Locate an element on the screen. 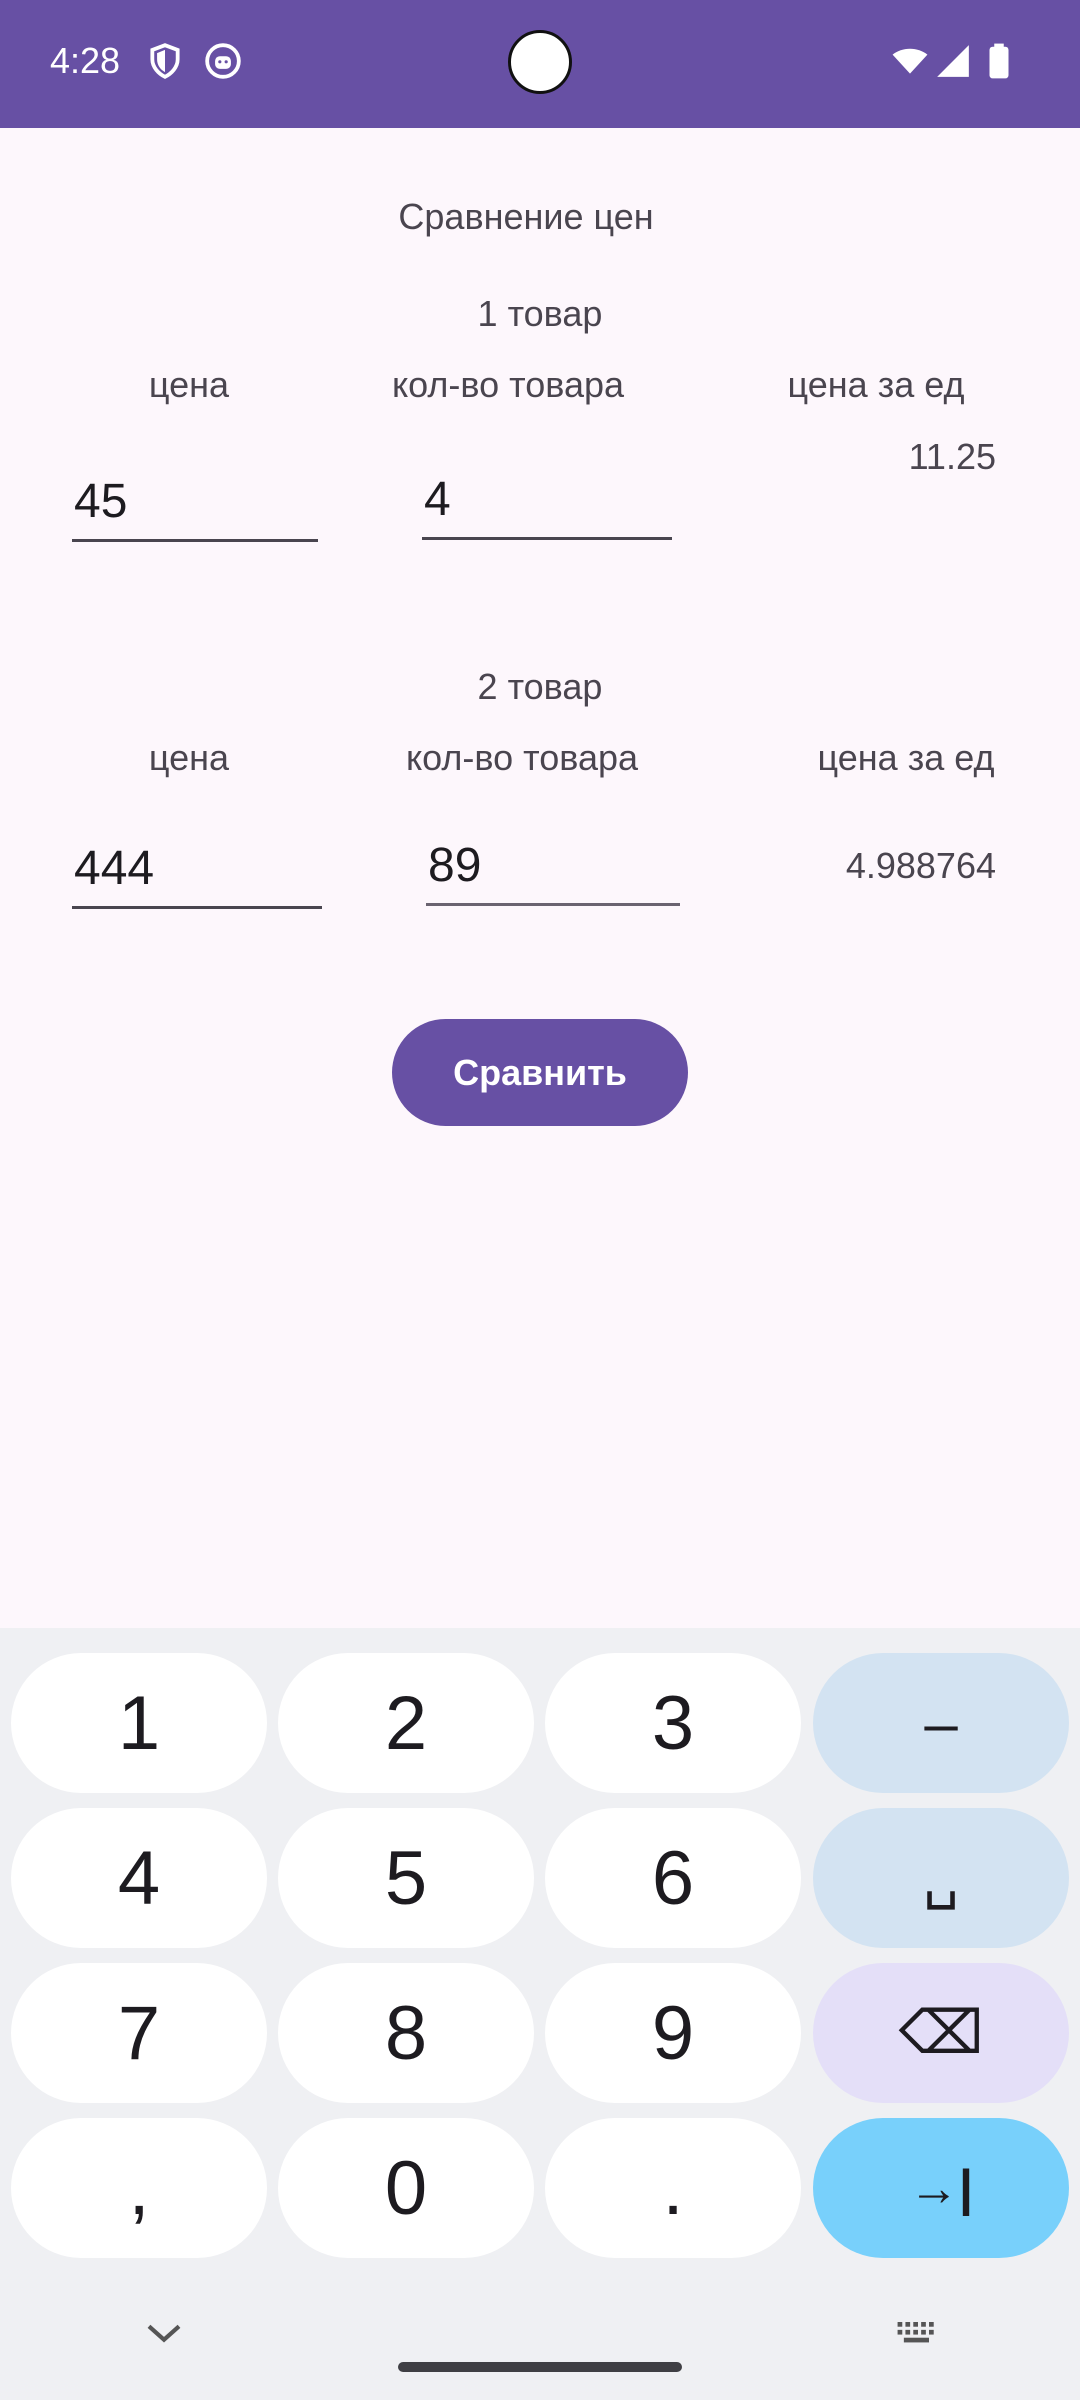 The image size is (1080, 2400). key-comma: , is located at coordinates (139, 2188).